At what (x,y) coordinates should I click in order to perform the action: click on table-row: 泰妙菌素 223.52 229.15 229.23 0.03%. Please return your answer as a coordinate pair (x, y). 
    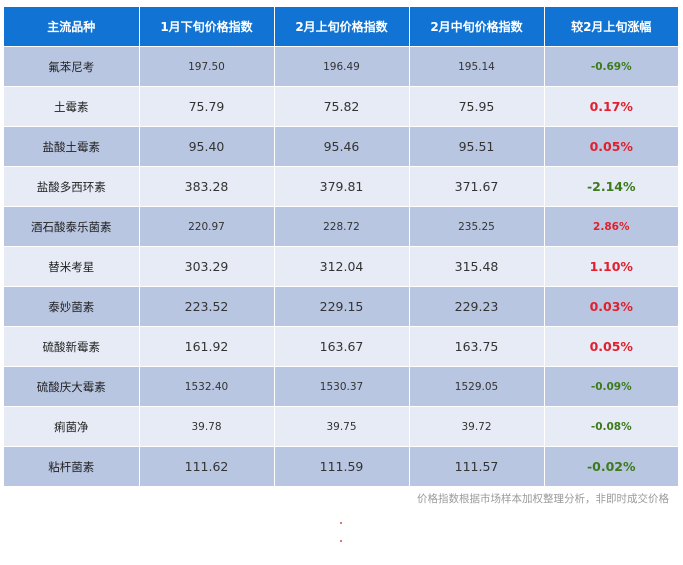
    Looking at the image, I should click on (341, 306).